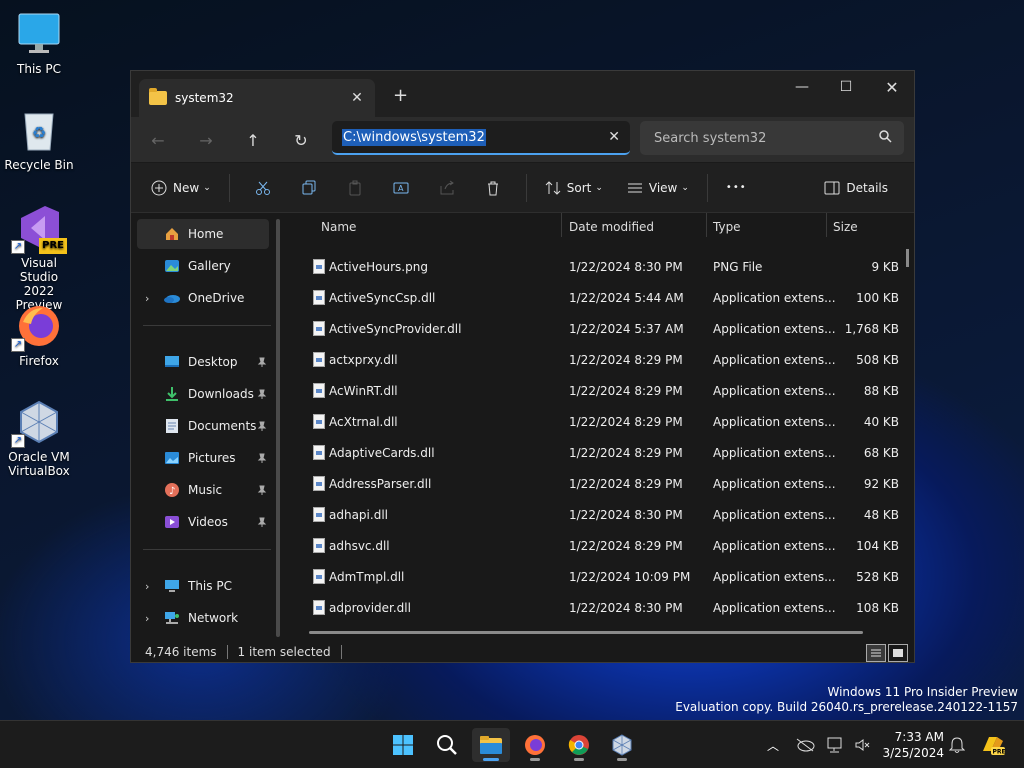 The height and width of the screenshot is (768, 1024). Describe the element at coordinates (481, 138) in the screenshot. I see `address-field: C:\windows\system32 ✕` at that location.